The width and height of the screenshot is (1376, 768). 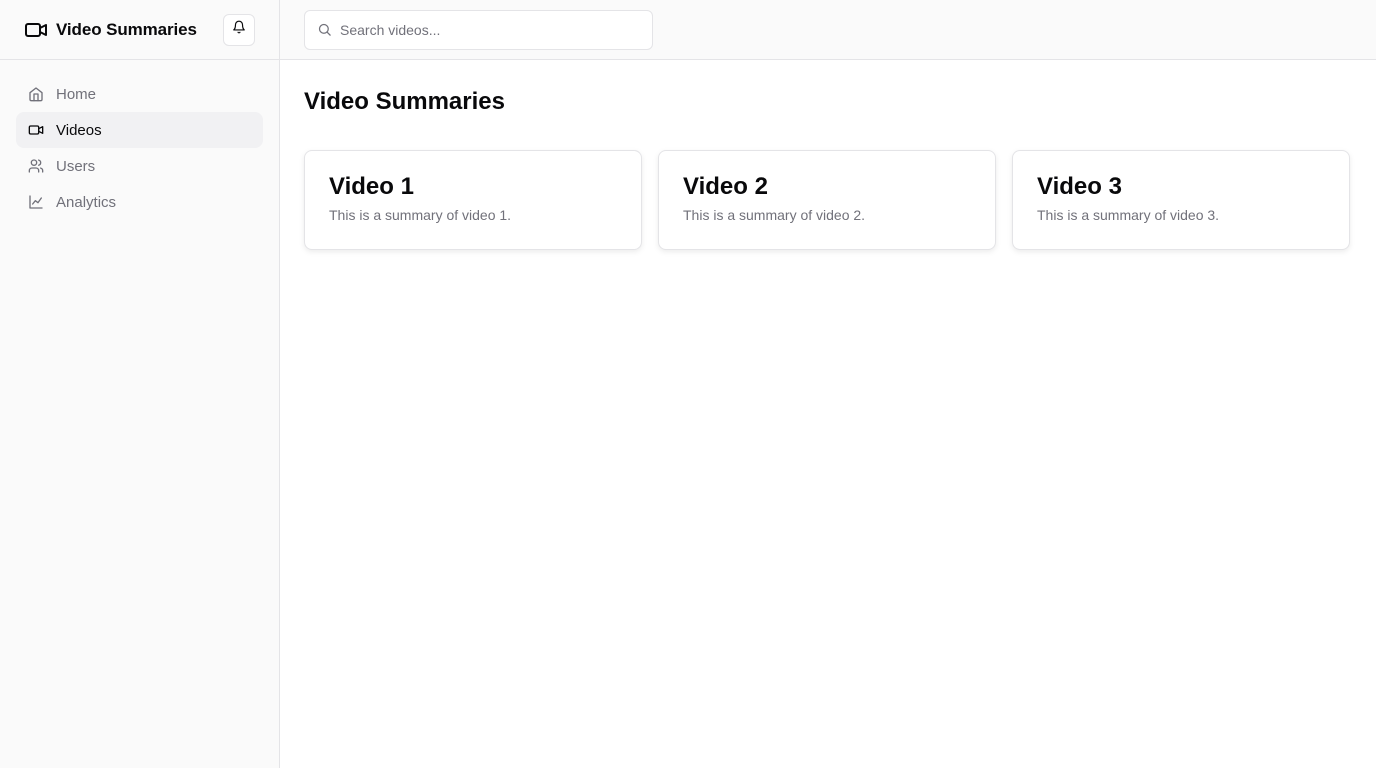 I want to click on video-card-summary: This is a summary of video 1., so click(x=420, y=215).